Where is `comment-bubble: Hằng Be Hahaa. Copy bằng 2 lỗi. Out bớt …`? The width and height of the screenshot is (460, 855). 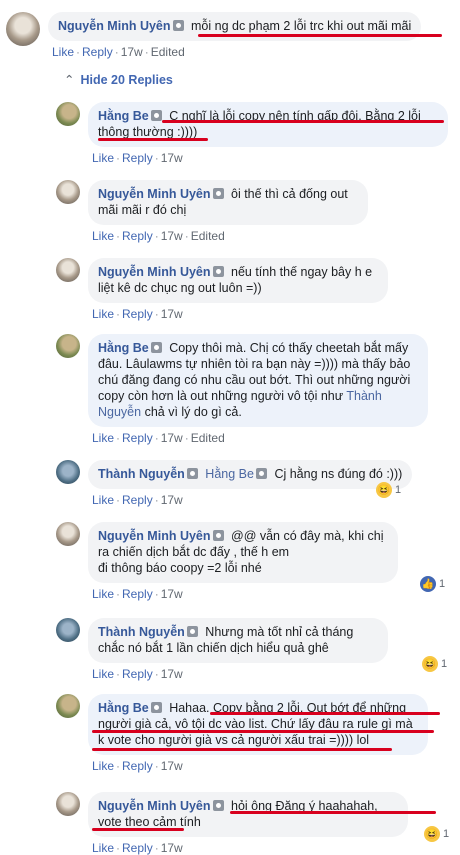 comment-bubble: Hằng Be Hahaa. Copy bằng 2 lỗi. Out bớt … is located at coordinates (258, 724).